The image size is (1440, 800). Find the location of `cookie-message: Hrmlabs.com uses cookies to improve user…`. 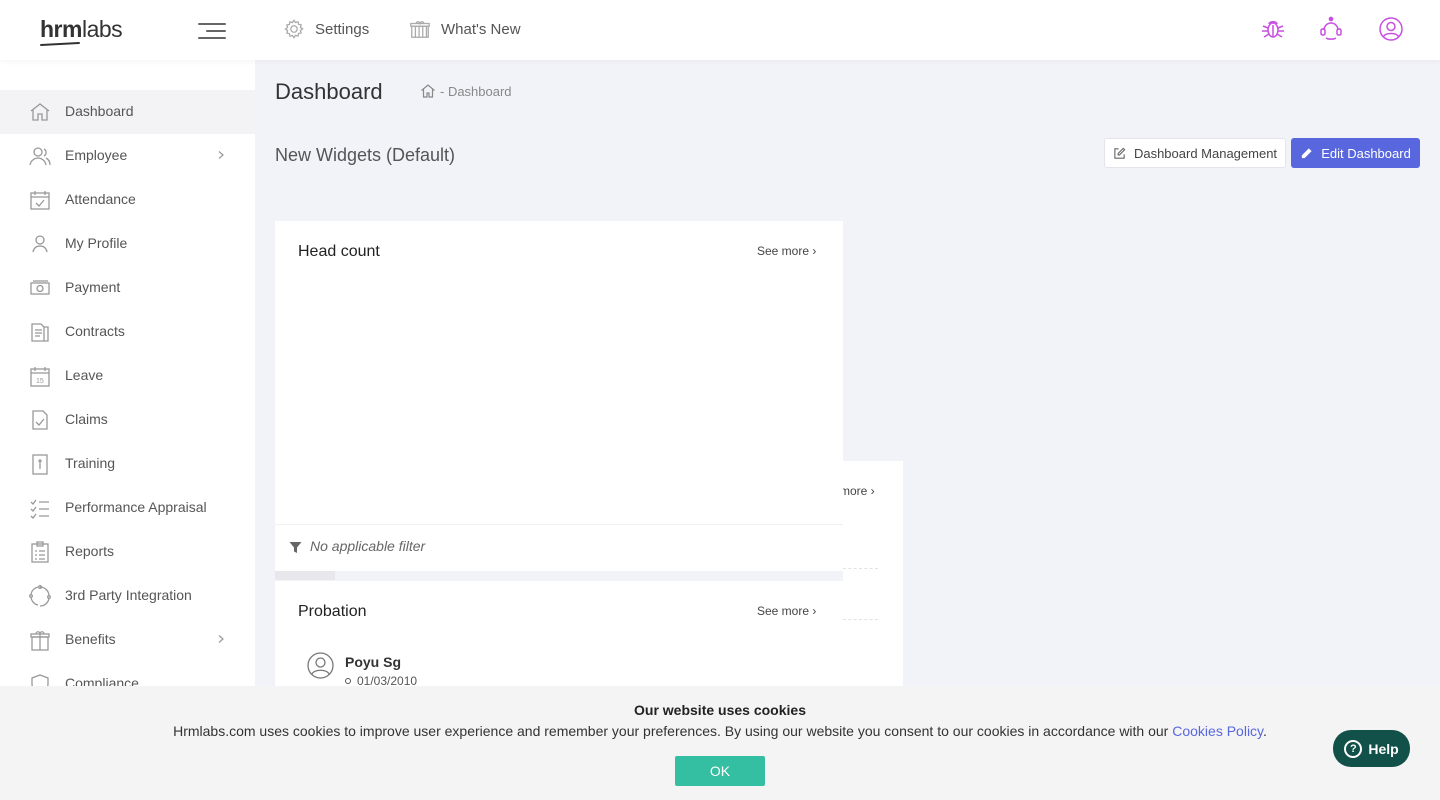

cookie-message: Hrmlabs.com uses cookies to improve user… is located at coordinates (673, 731).